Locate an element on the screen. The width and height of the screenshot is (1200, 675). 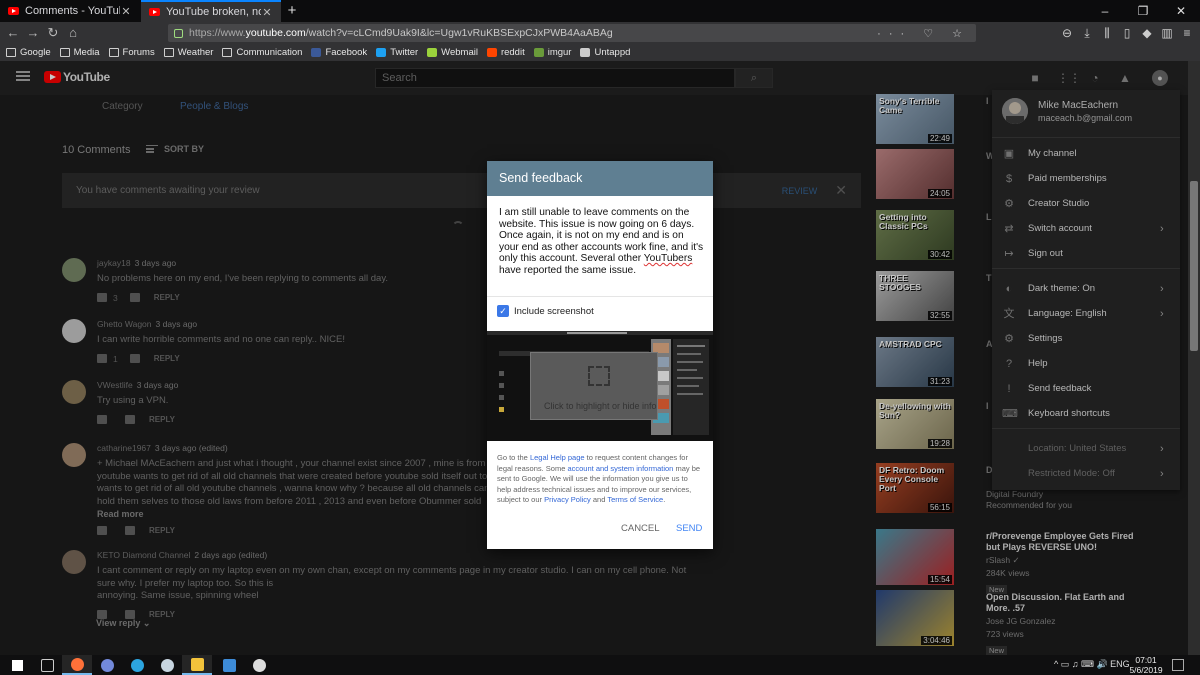
bookmark-google: Google is located at coordinates (28, 52).